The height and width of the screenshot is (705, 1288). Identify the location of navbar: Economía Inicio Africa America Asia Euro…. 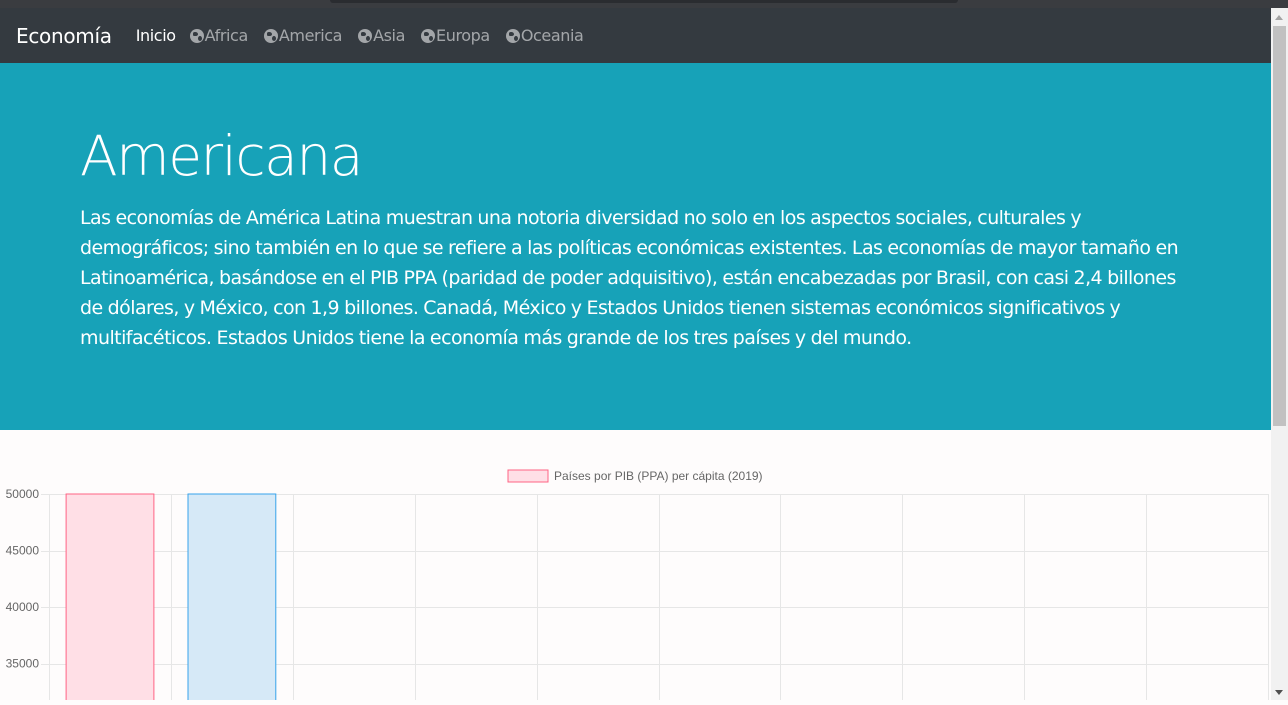
(635, 35).